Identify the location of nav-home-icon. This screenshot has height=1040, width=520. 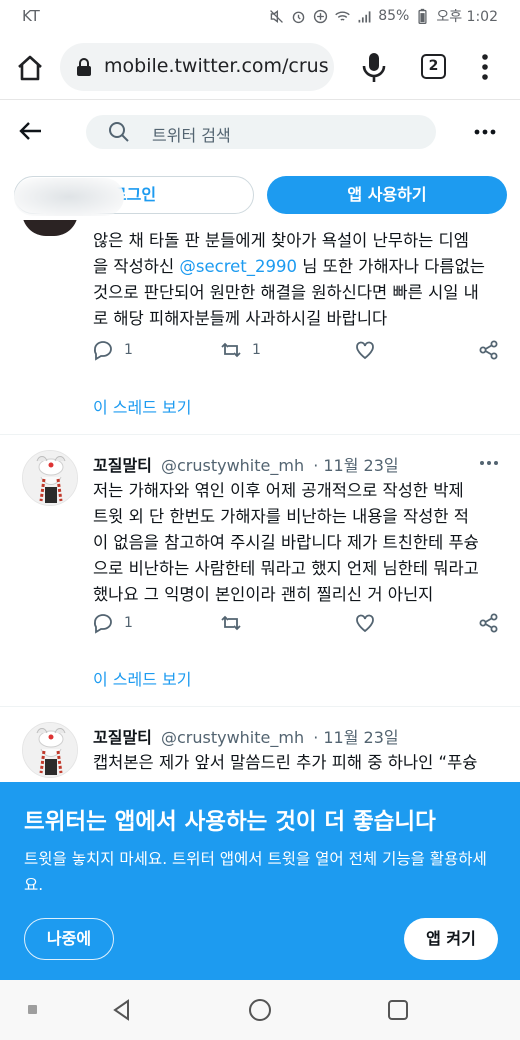
(260, 1010).